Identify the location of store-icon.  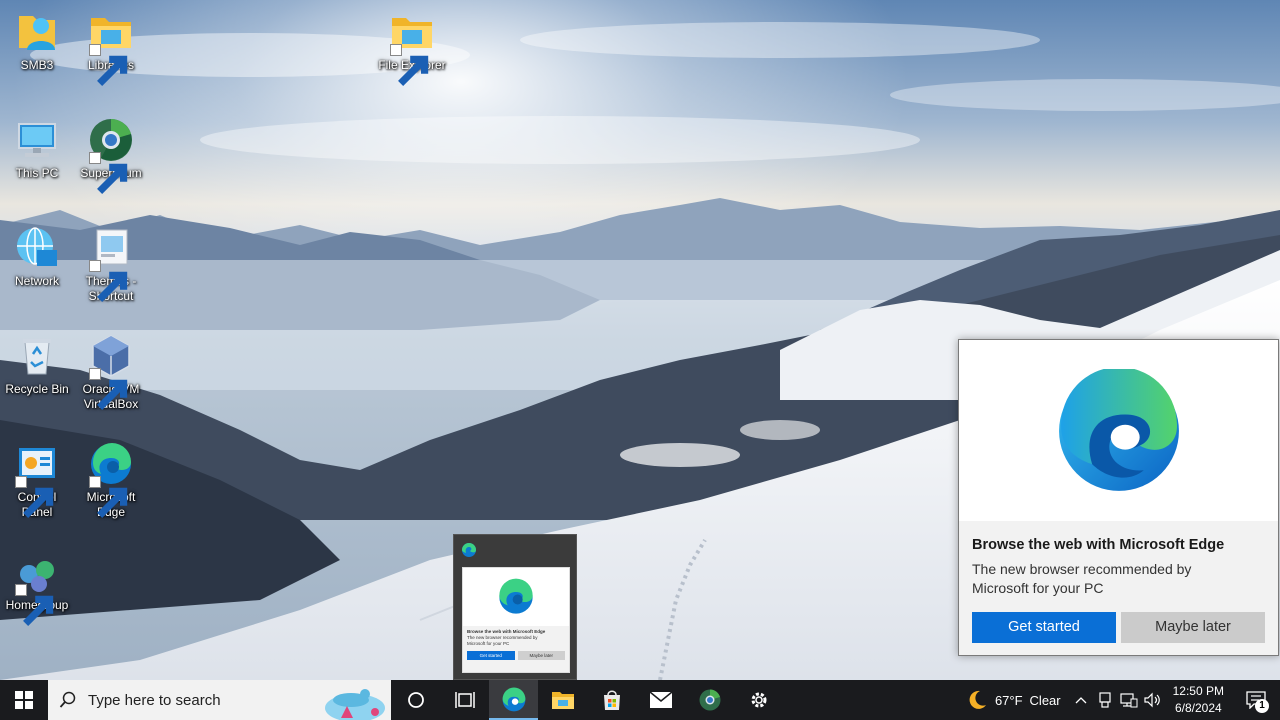
(611, 700).